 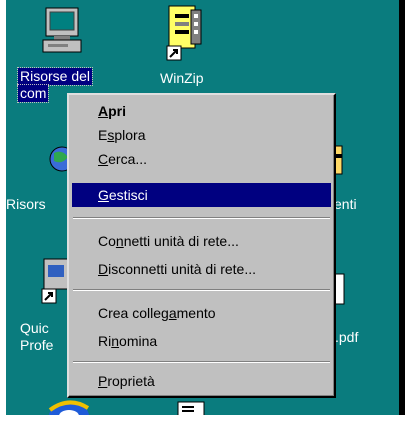 I want to click on my-computer-label-line1: Risorse del, so click(x=55, y=76).